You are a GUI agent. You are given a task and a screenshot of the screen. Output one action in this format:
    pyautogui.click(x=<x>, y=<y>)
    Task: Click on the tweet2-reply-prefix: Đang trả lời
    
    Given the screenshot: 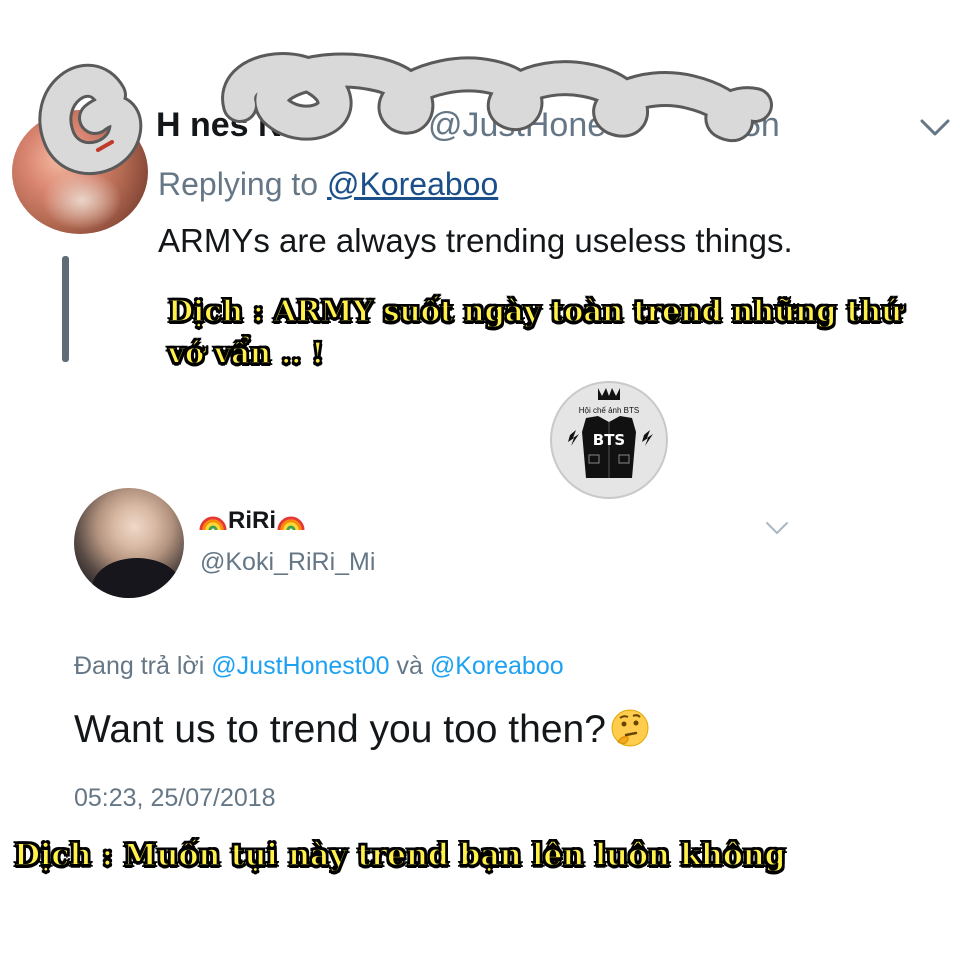 What is the action you would take?
    pyautogui.click(x=143, y=666)
    